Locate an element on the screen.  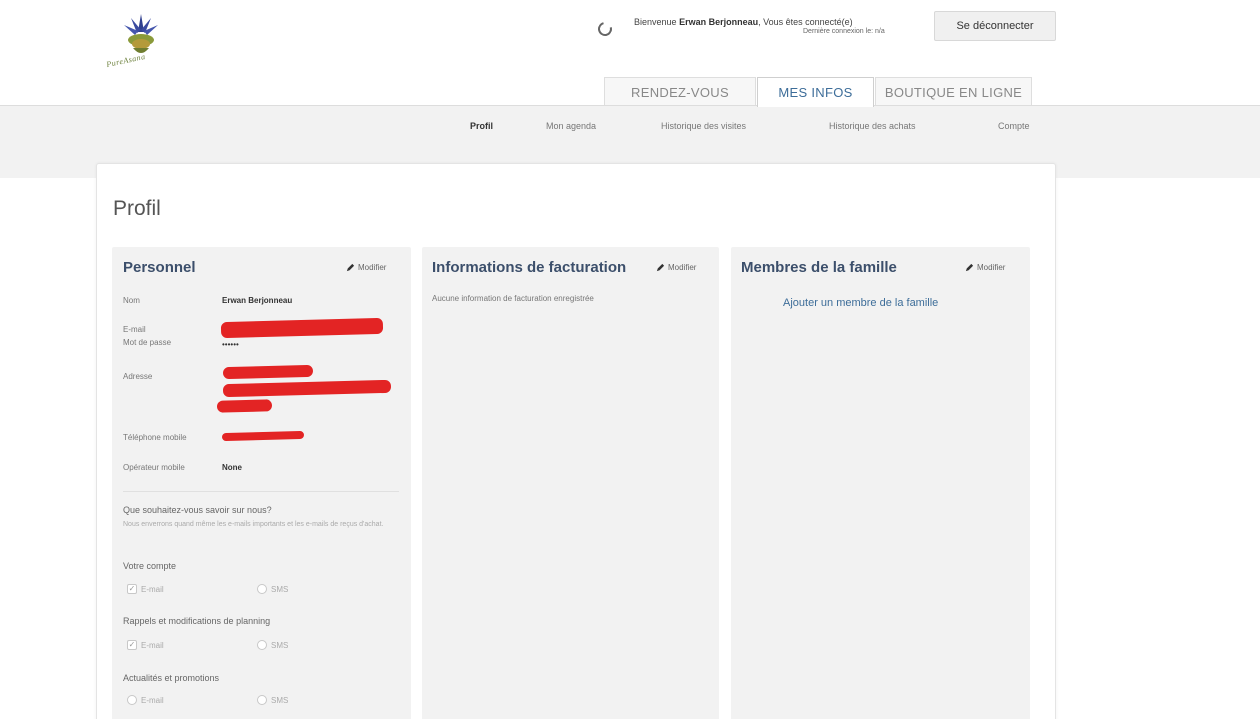
billing-edit-label: Modifier is located at coordinates (682, 267).